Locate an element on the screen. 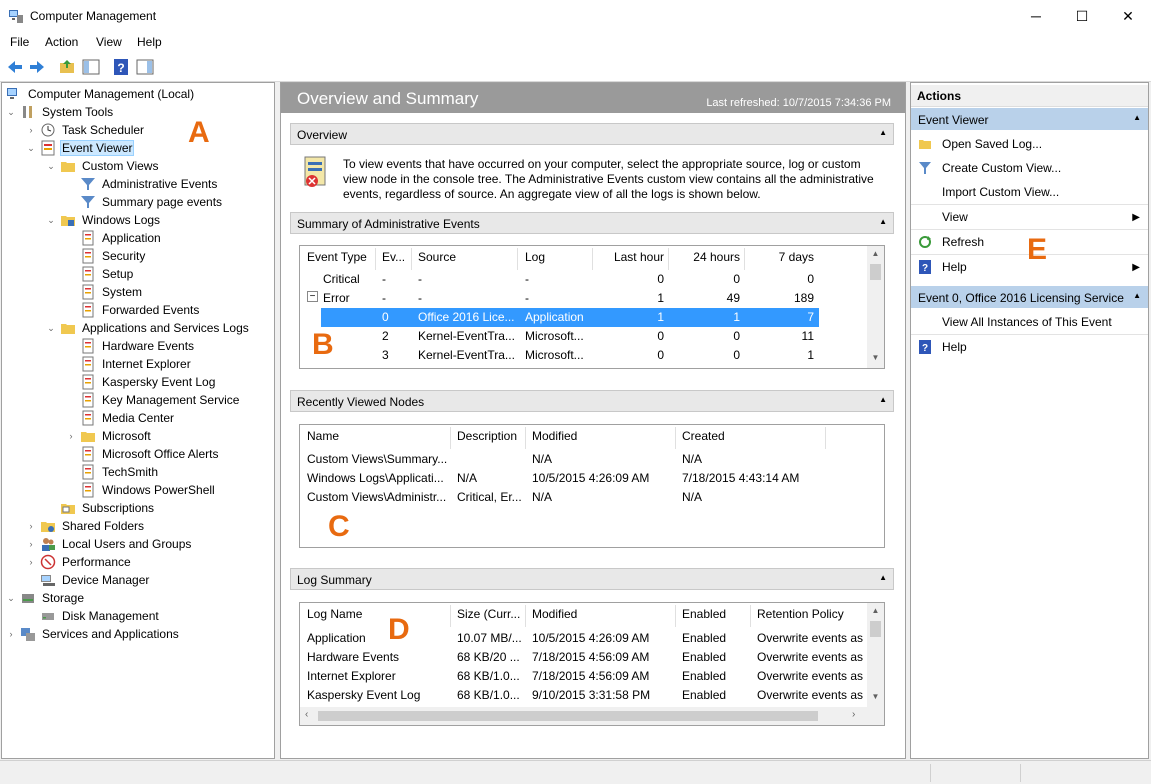 The width and height of the screenshot is (1151, 784). recent-section-header: Recently Viewed Nodes ▲ is located at coordinates (592, 401).